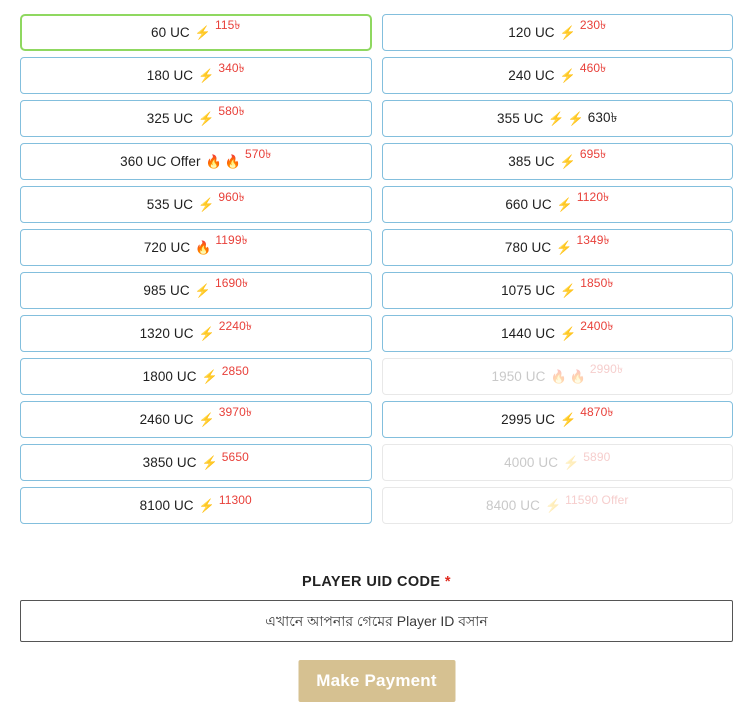 This screenshot has height=712, width=753. Describe the element at coordinates (593, 196) in the screenshot. I see `package-price: 1120৳` at that location.